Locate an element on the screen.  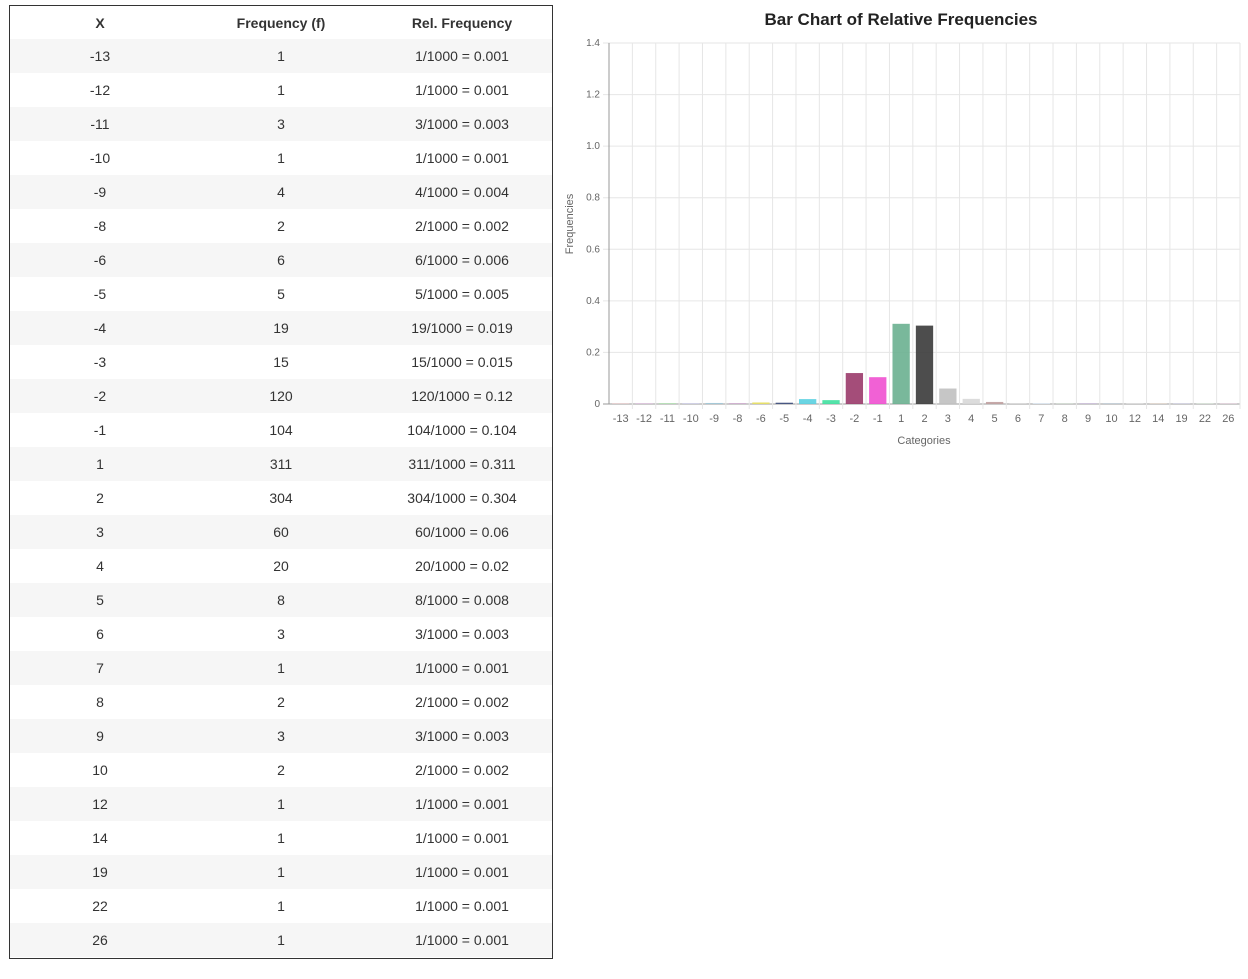
x-tick-label: -5 is located at coordinates (784, 419).